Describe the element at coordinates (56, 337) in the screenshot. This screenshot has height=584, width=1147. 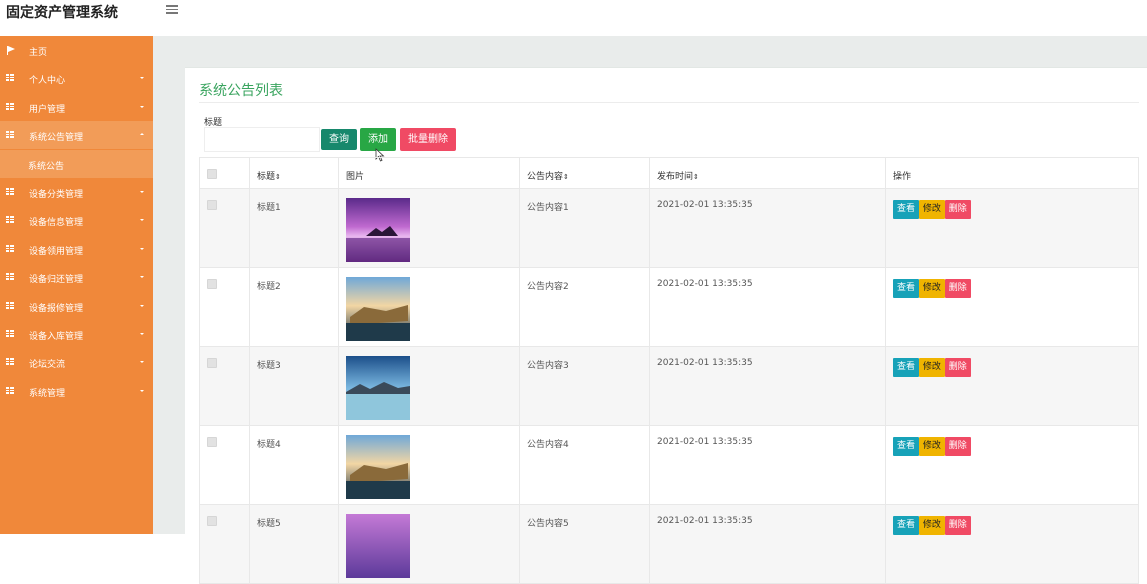
I see `sidebar-item-label: 设备入库管理` at that location.